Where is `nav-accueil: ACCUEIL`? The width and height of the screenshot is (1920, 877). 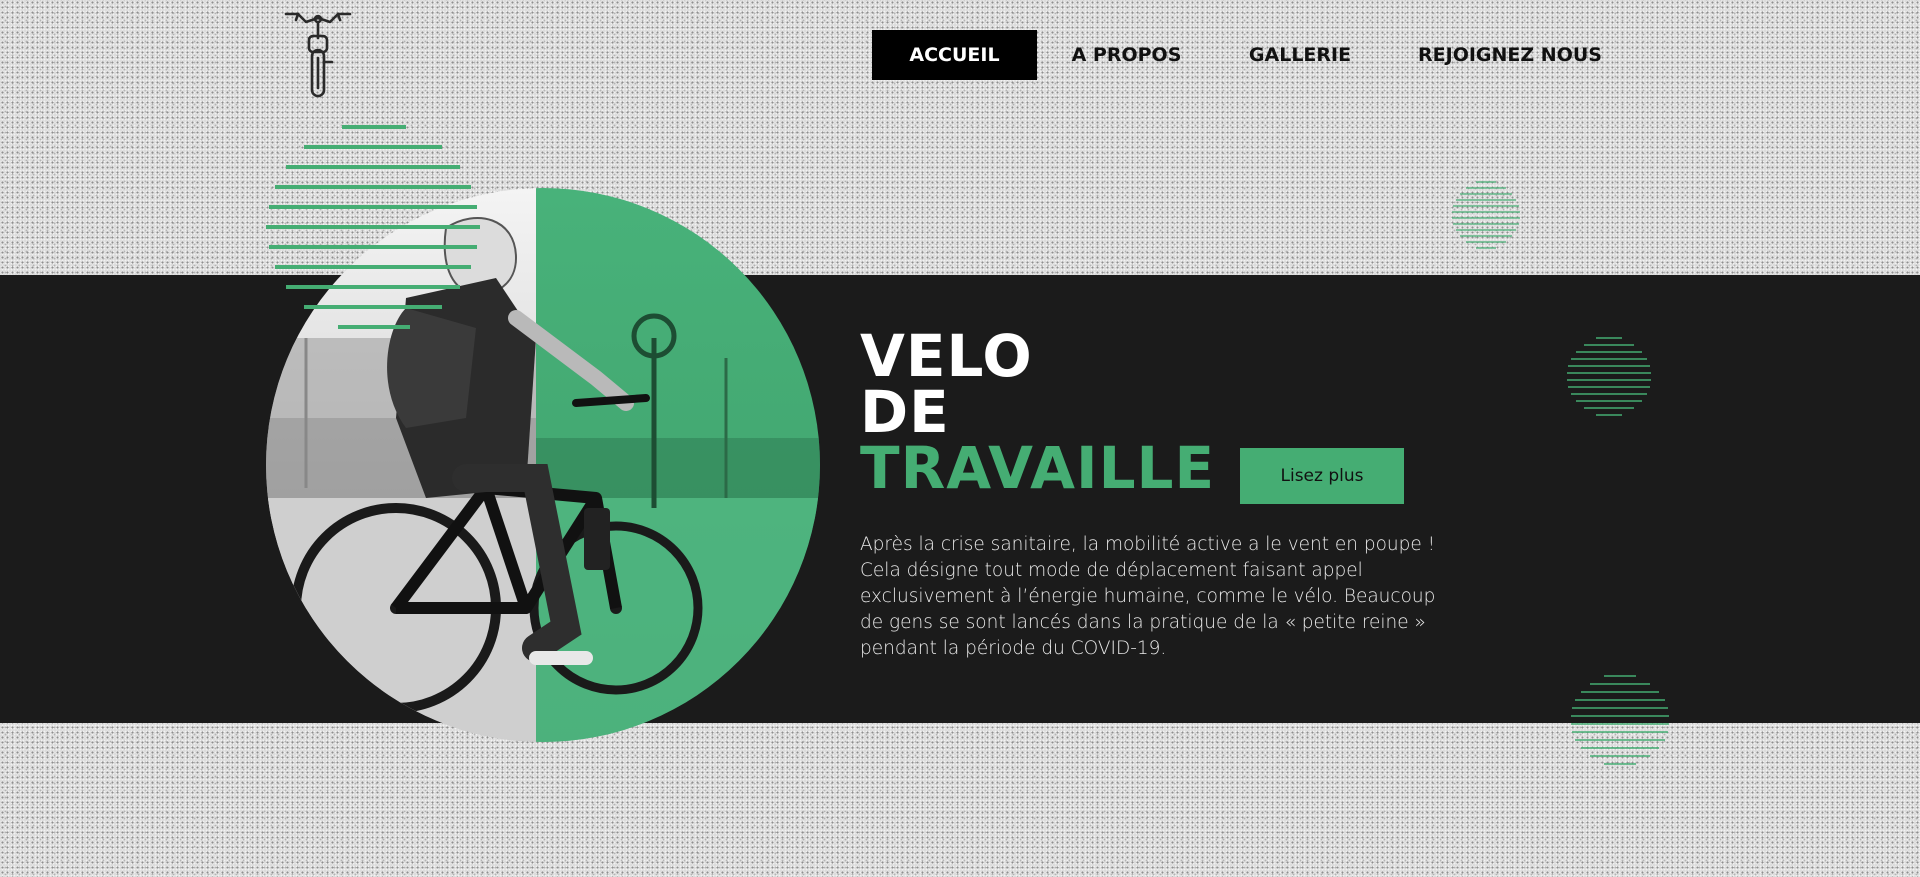 nav-accueil: ACCUEIL is located at coordinates (954, 55).